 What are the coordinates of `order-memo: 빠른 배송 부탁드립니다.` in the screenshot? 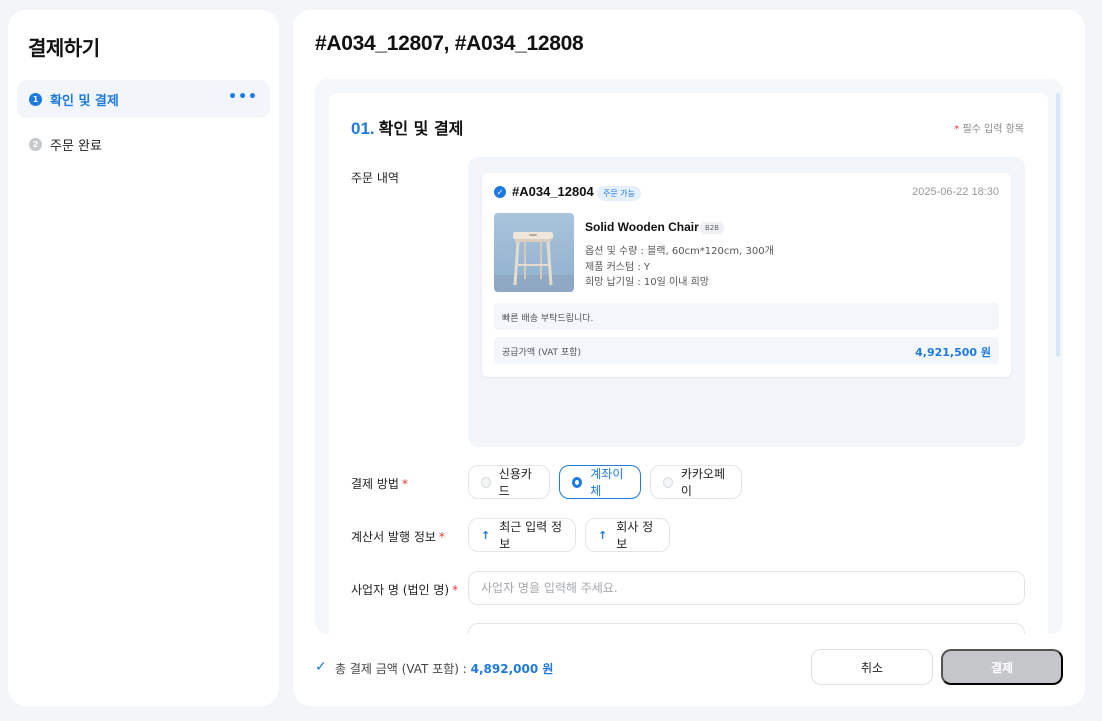 It's located at (746, 316).